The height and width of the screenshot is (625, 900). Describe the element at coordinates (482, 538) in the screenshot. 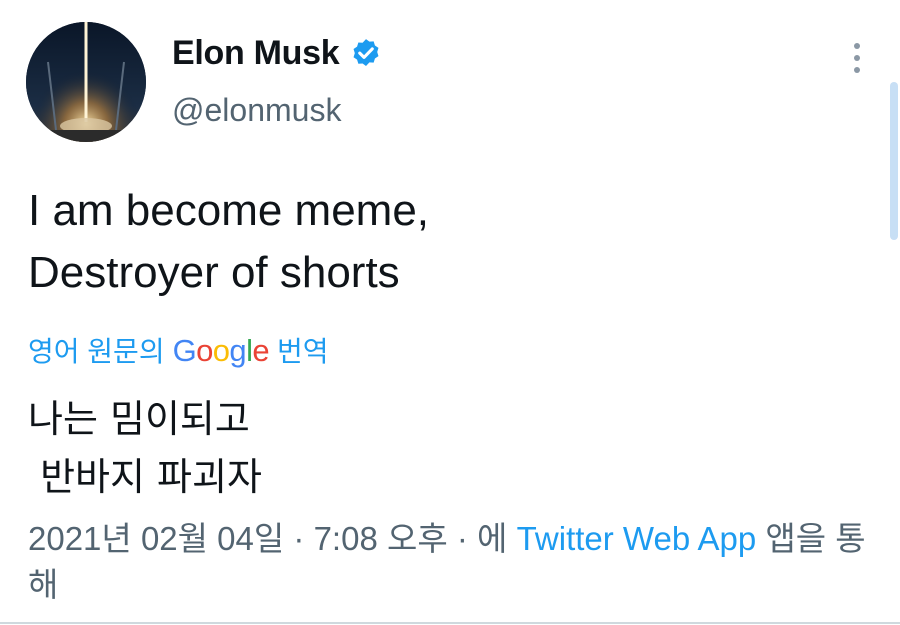

I see `meta-separator-source: · 에` at that location.